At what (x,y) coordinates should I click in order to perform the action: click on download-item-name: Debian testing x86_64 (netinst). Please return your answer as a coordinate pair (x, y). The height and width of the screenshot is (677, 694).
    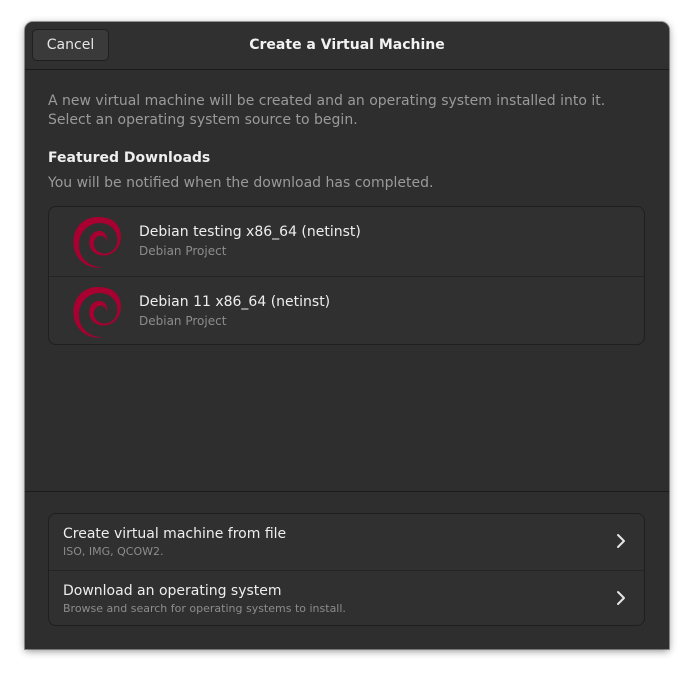
    Looking at the image, I should click on (250, 232).